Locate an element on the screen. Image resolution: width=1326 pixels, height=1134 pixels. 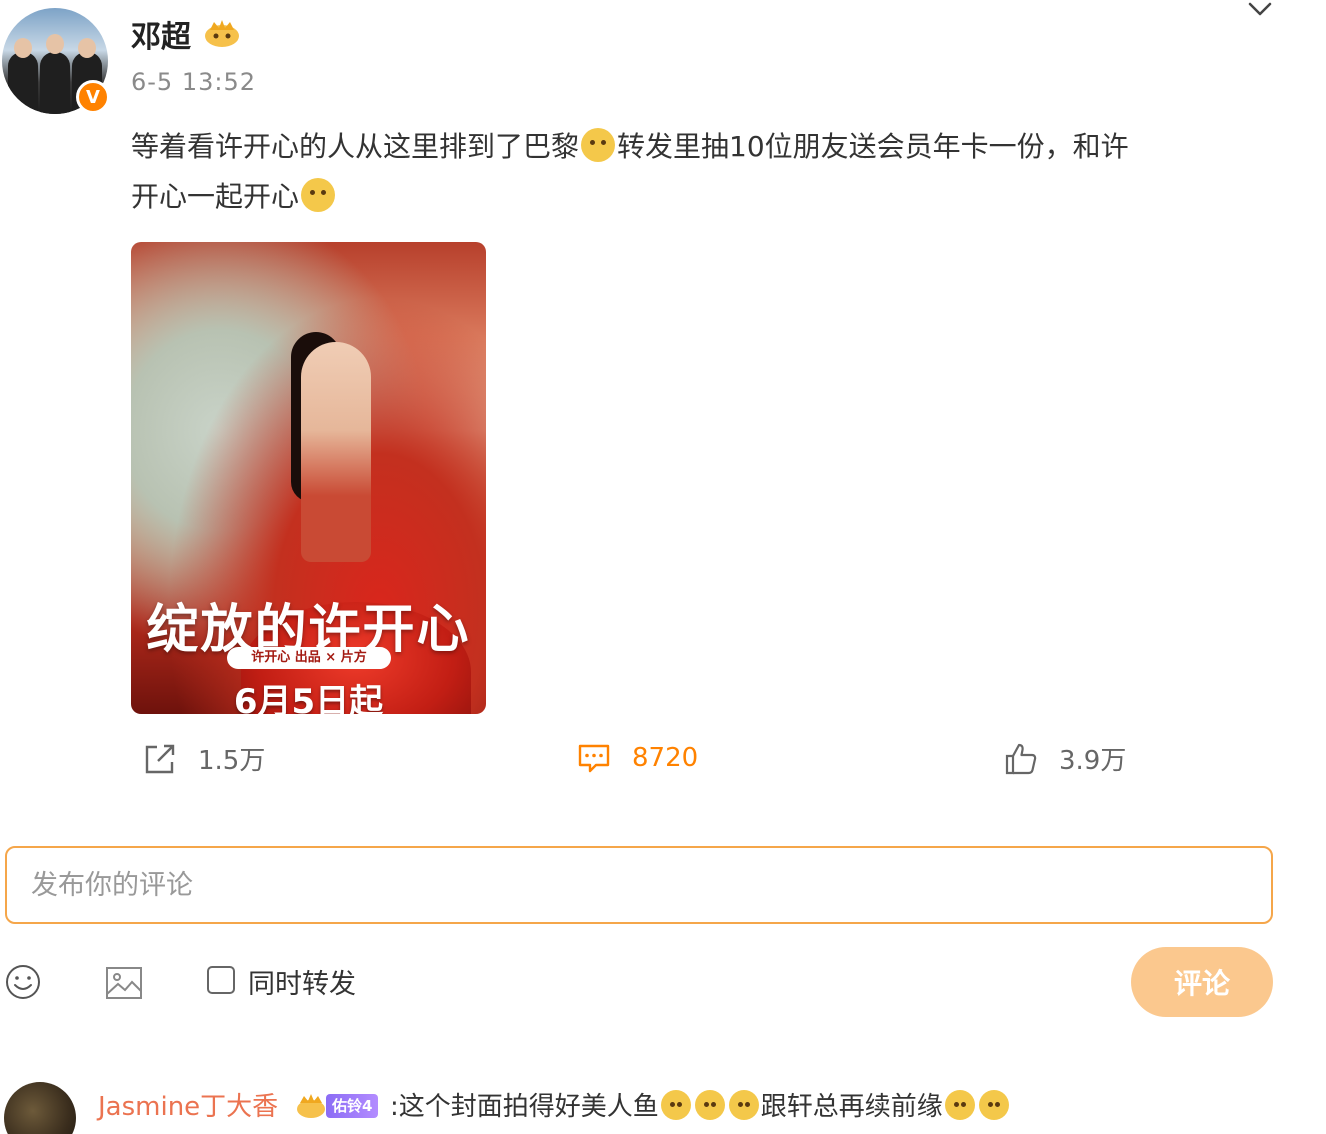
comment-avatar is located at coordinates (40, 1108).